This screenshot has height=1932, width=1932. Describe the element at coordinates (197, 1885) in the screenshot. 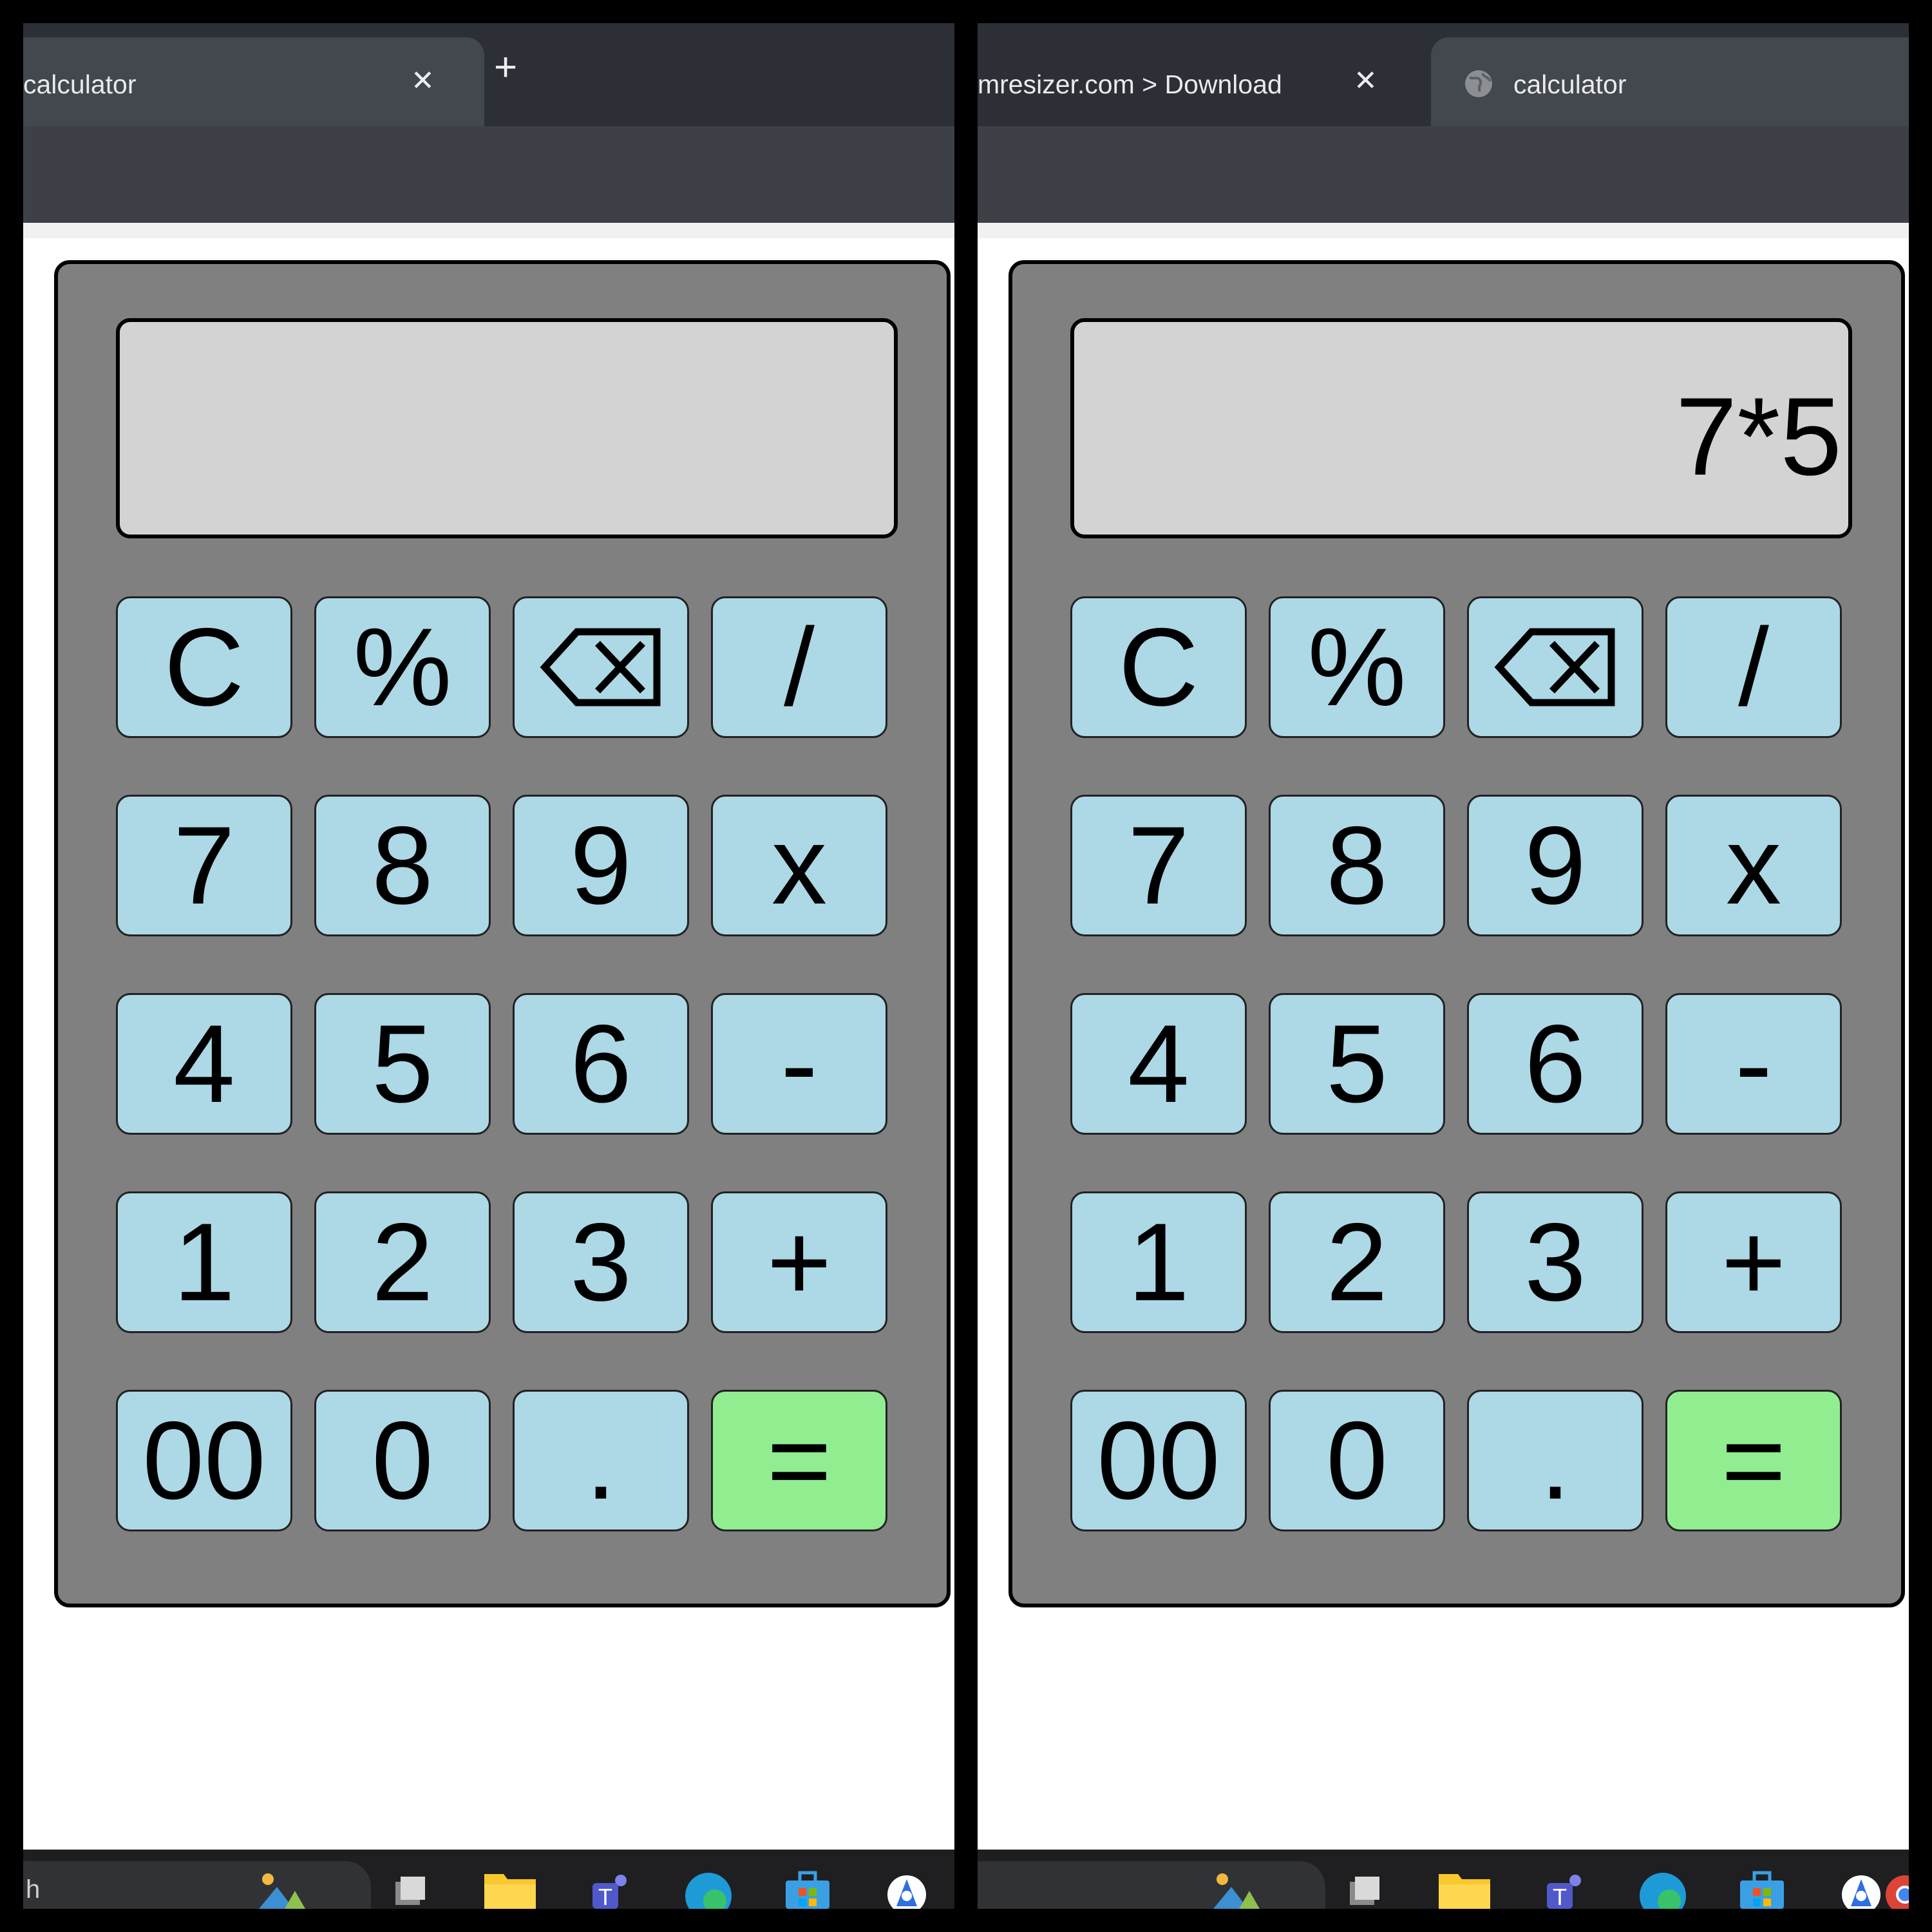

I see `taskbar-search-box: h` at that location.